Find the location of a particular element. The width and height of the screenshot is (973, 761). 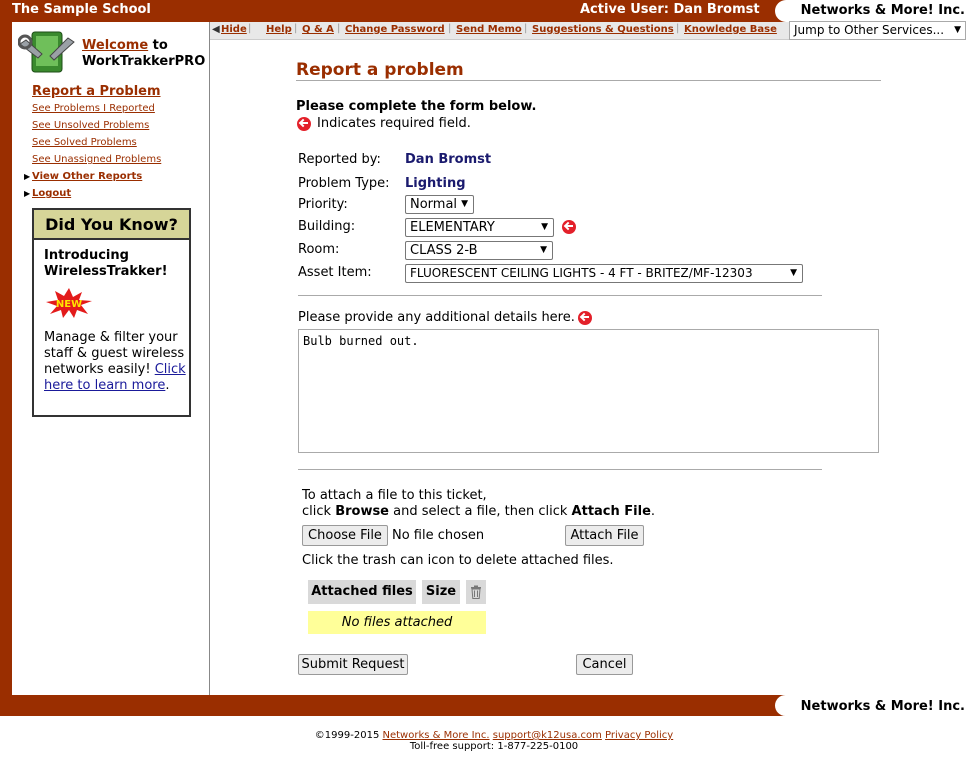

toolbar-help: Help is located at coordinates (279, 29).